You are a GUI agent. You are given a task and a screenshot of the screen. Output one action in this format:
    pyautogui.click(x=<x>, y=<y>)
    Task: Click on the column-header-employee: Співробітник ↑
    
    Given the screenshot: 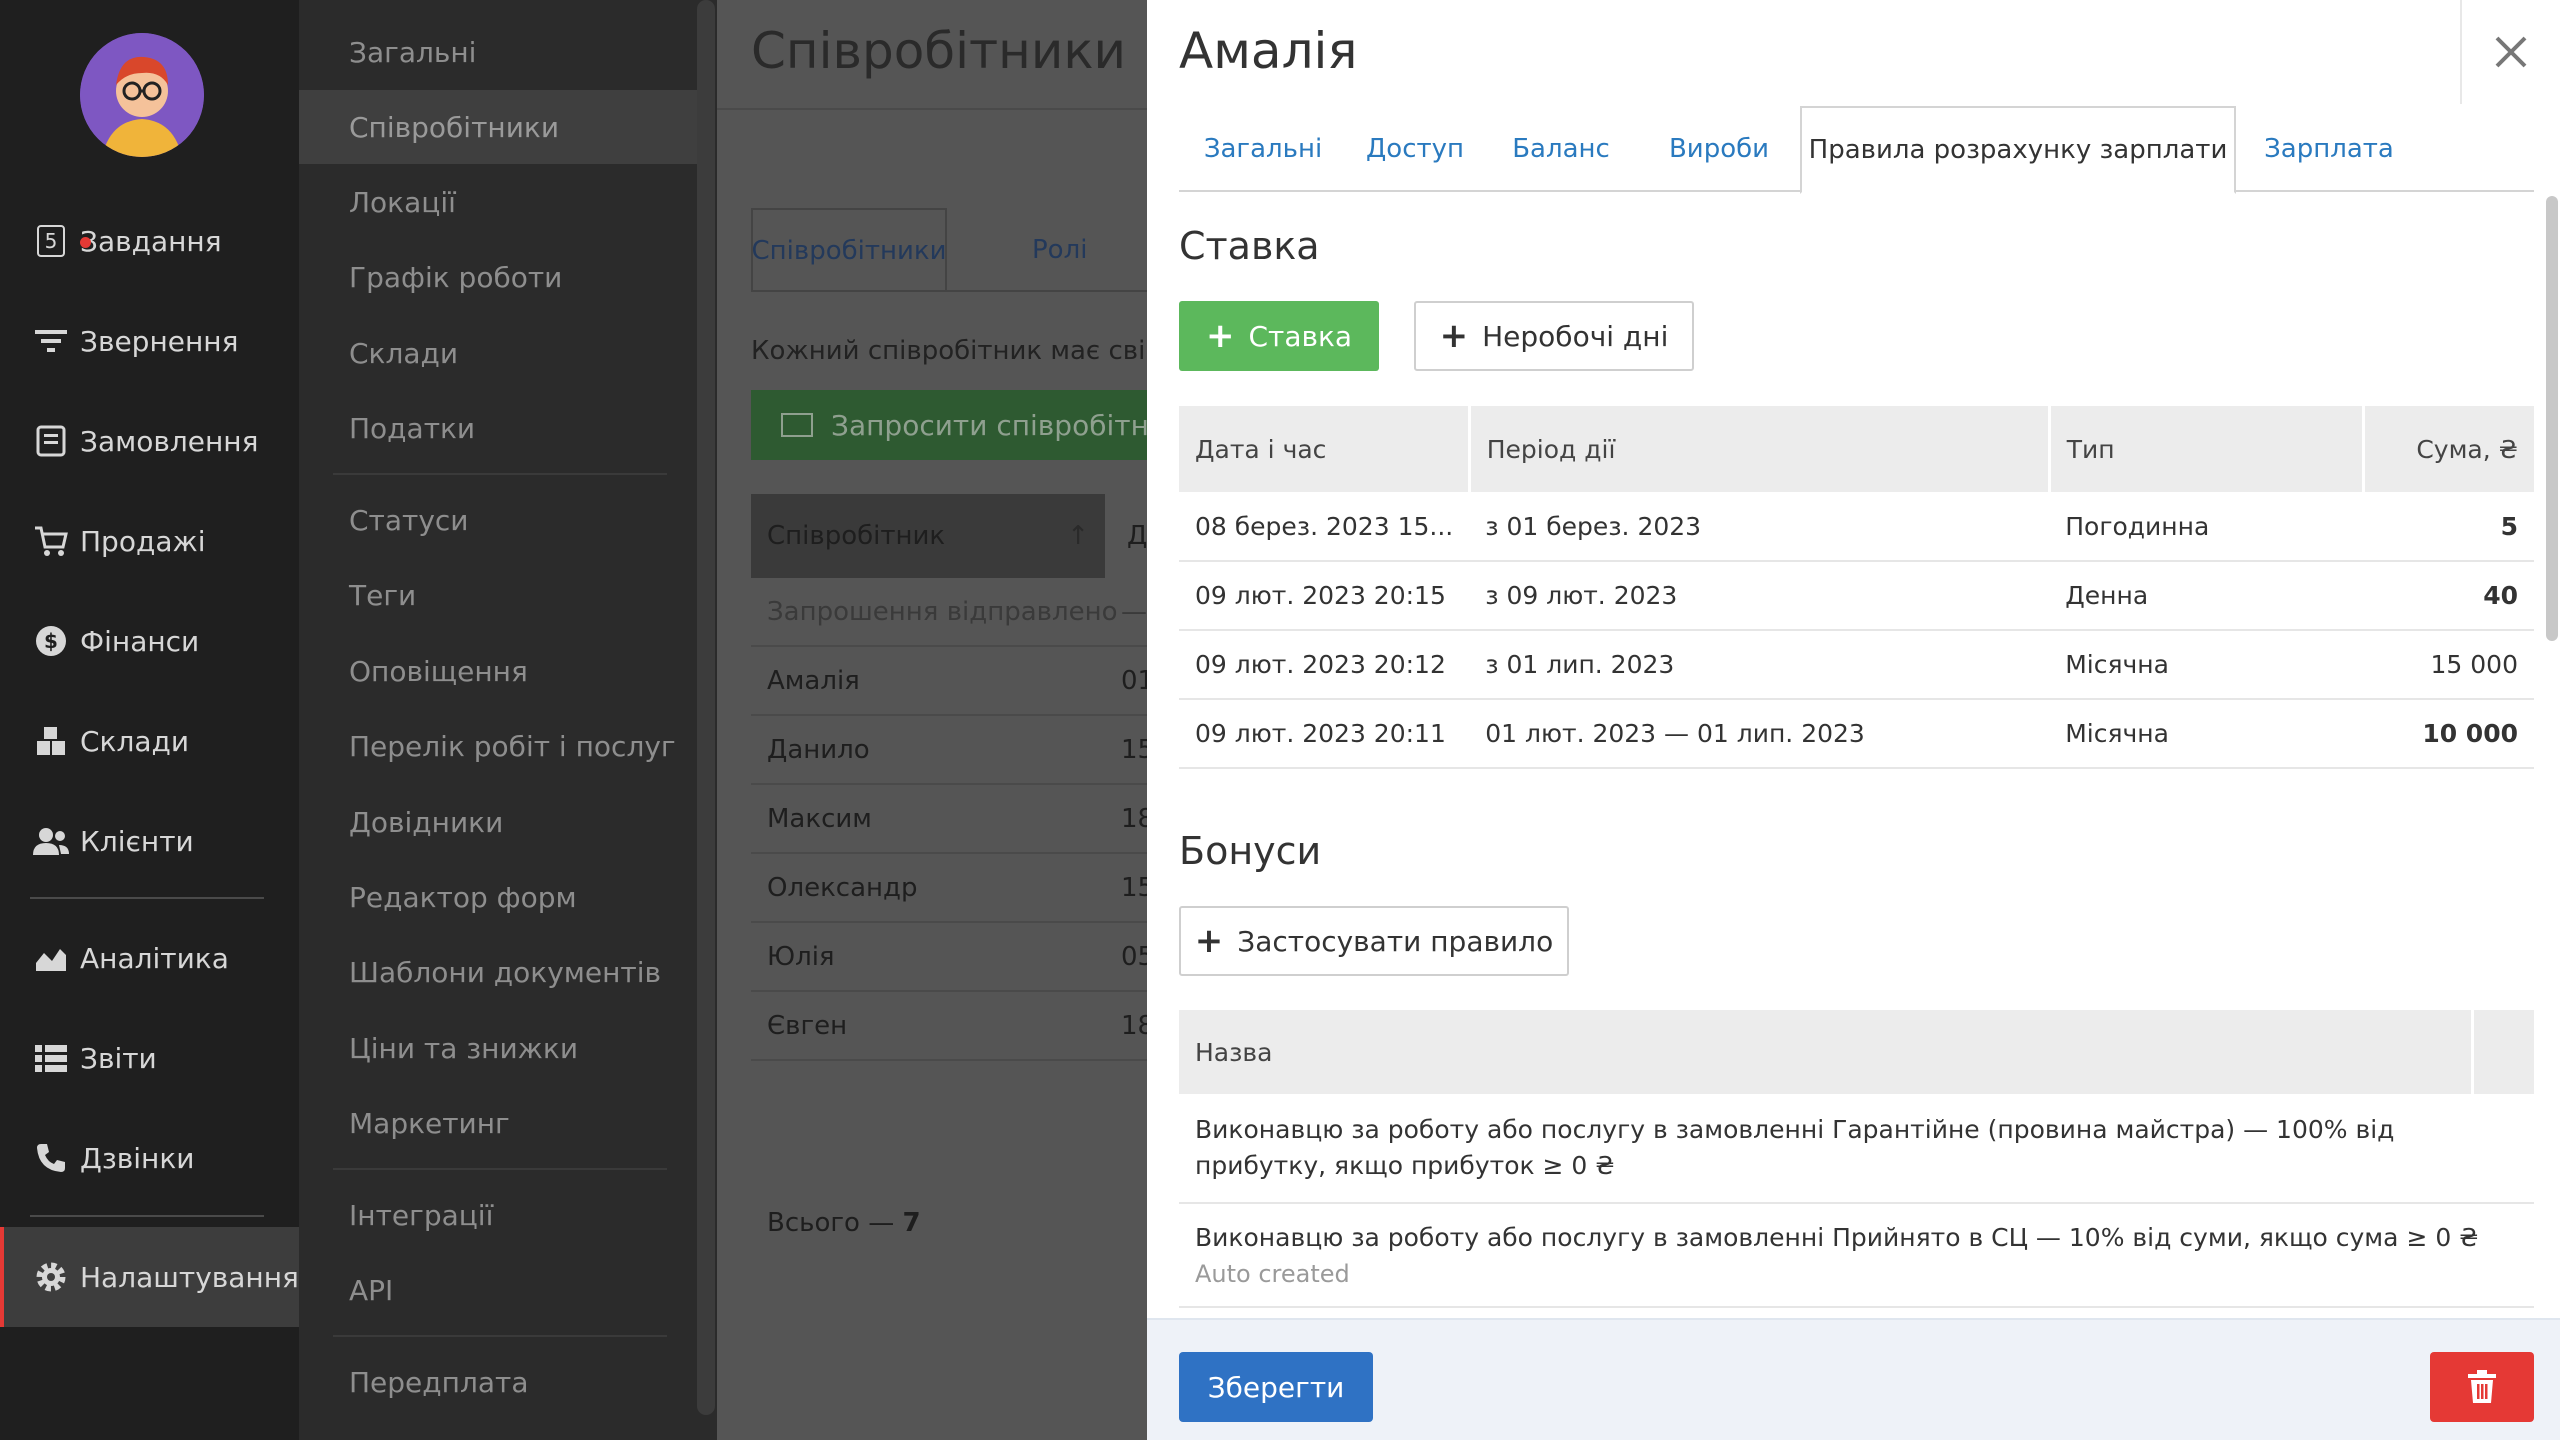 What is the action you would take?
    pyautogui.click(x=928, y=536)
    